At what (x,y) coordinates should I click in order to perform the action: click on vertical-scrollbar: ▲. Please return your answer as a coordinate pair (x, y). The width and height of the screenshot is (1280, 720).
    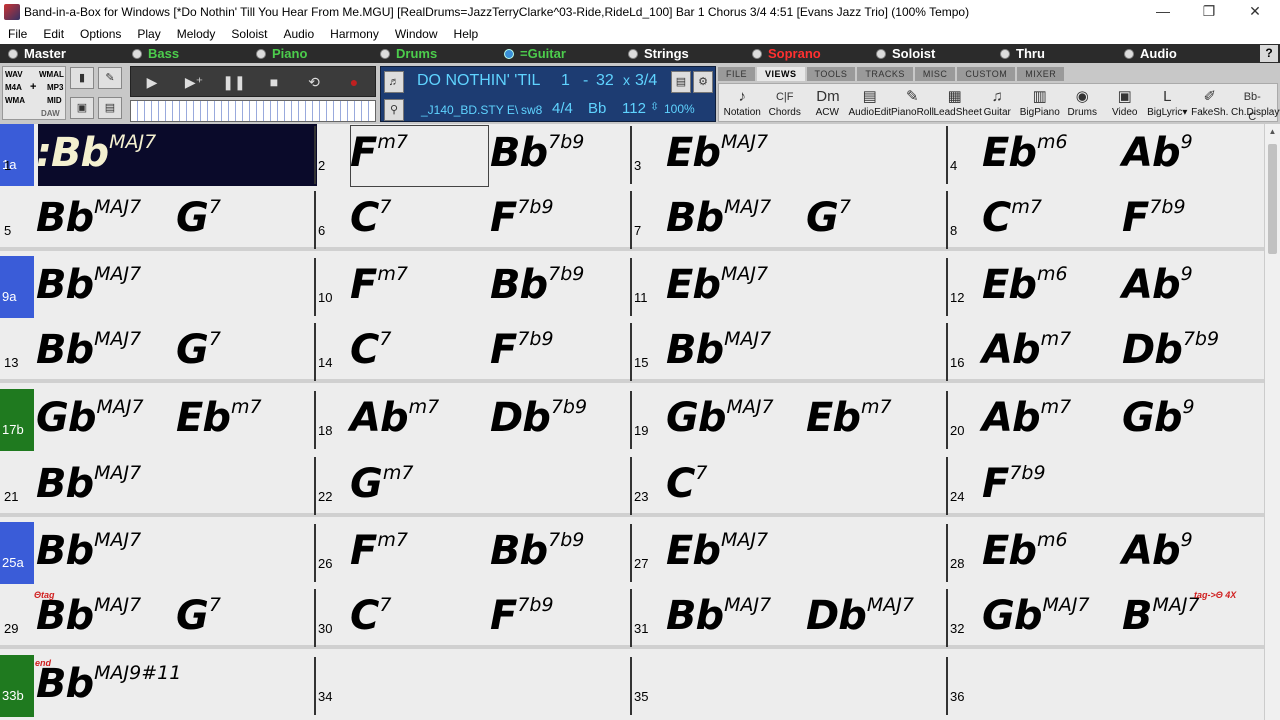
    Looking at the image, I should click on (1272, 422).